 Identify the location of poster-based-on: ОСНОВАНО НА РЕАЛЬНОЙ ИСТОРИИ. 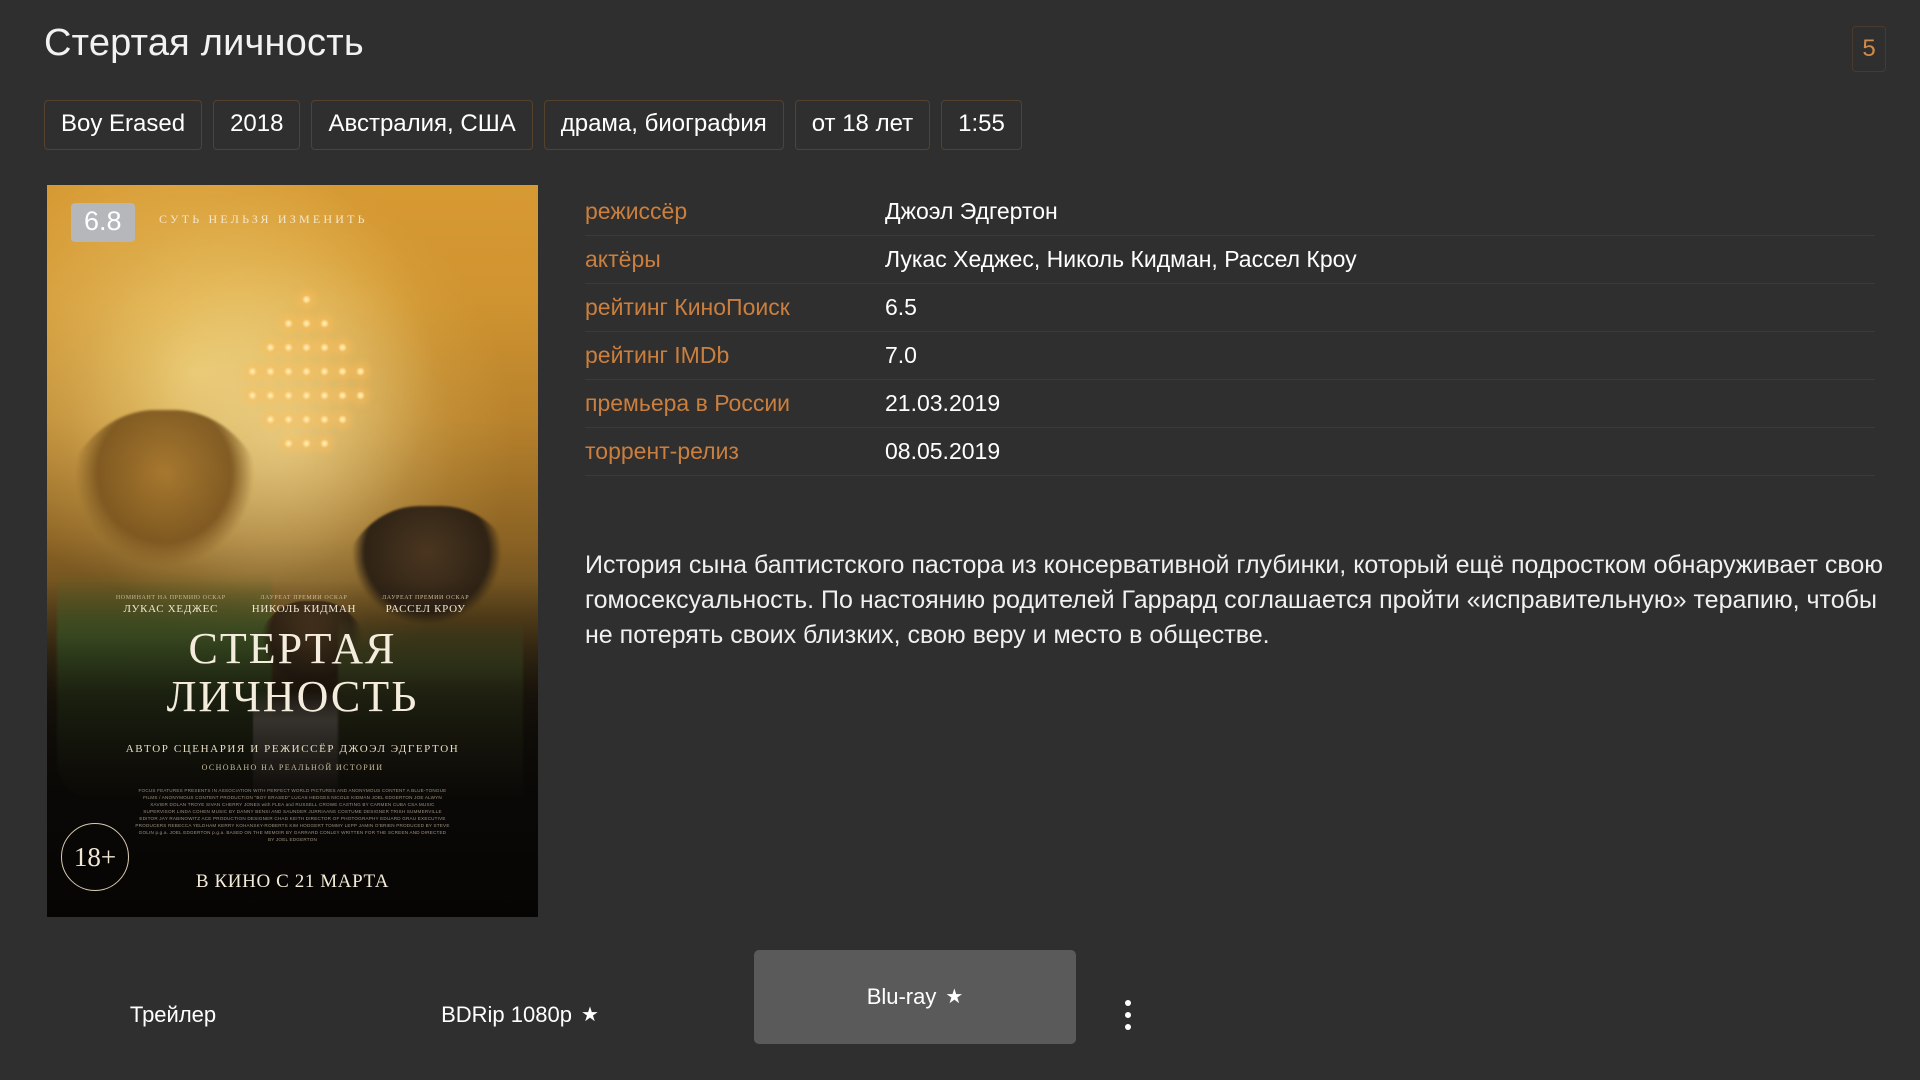
(292, 767).